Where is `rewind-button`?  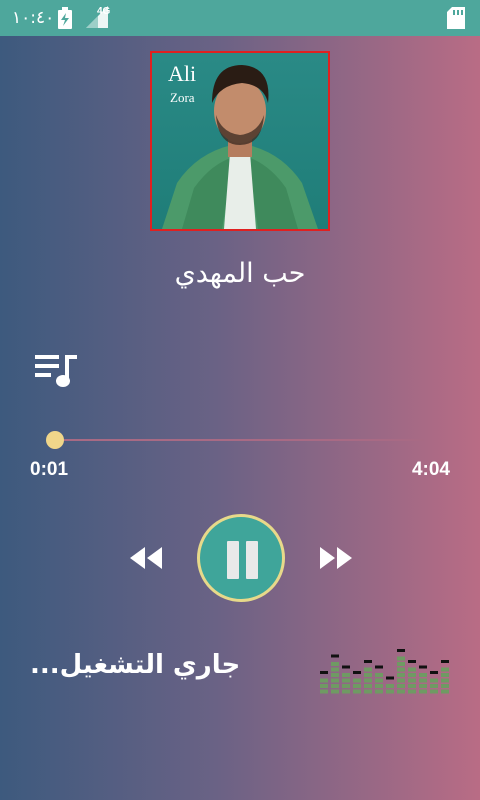 rewind-button is located at coordinates (146, 558).